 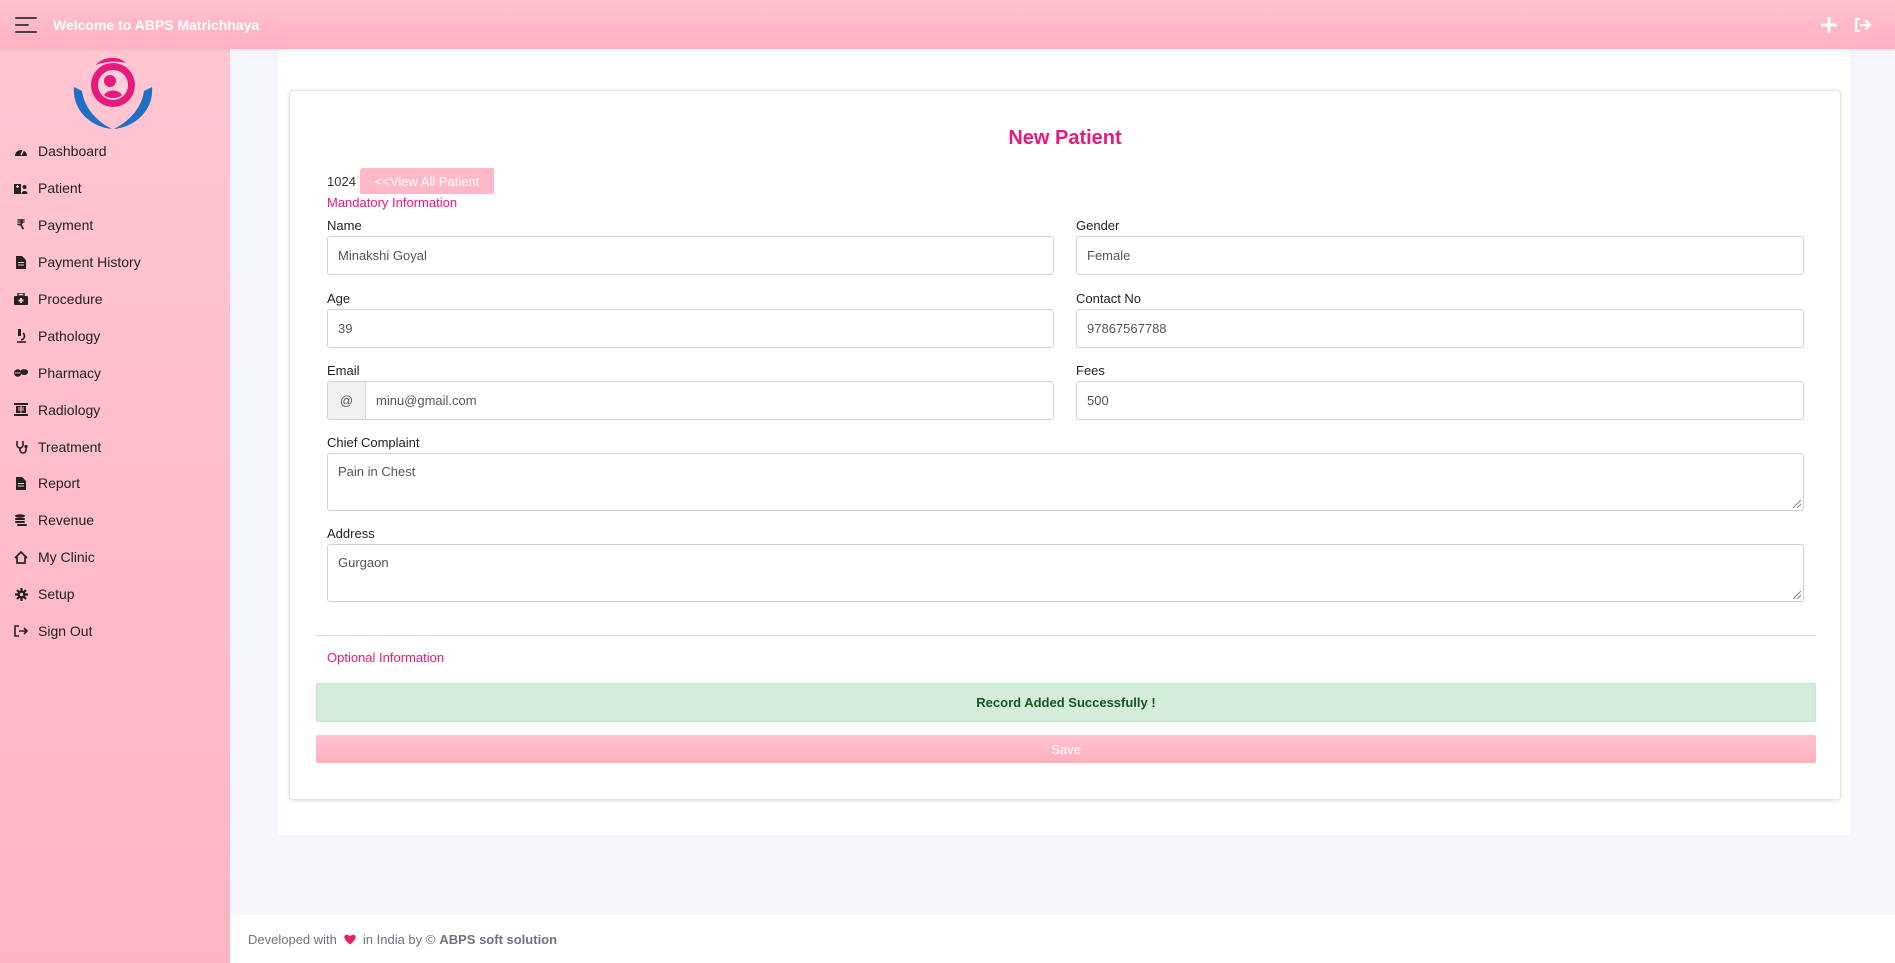 What do you see at coordinates (363, 562) in the screenshot?
I see `address-value: Gurgaon` at bounding box center [363, 562].